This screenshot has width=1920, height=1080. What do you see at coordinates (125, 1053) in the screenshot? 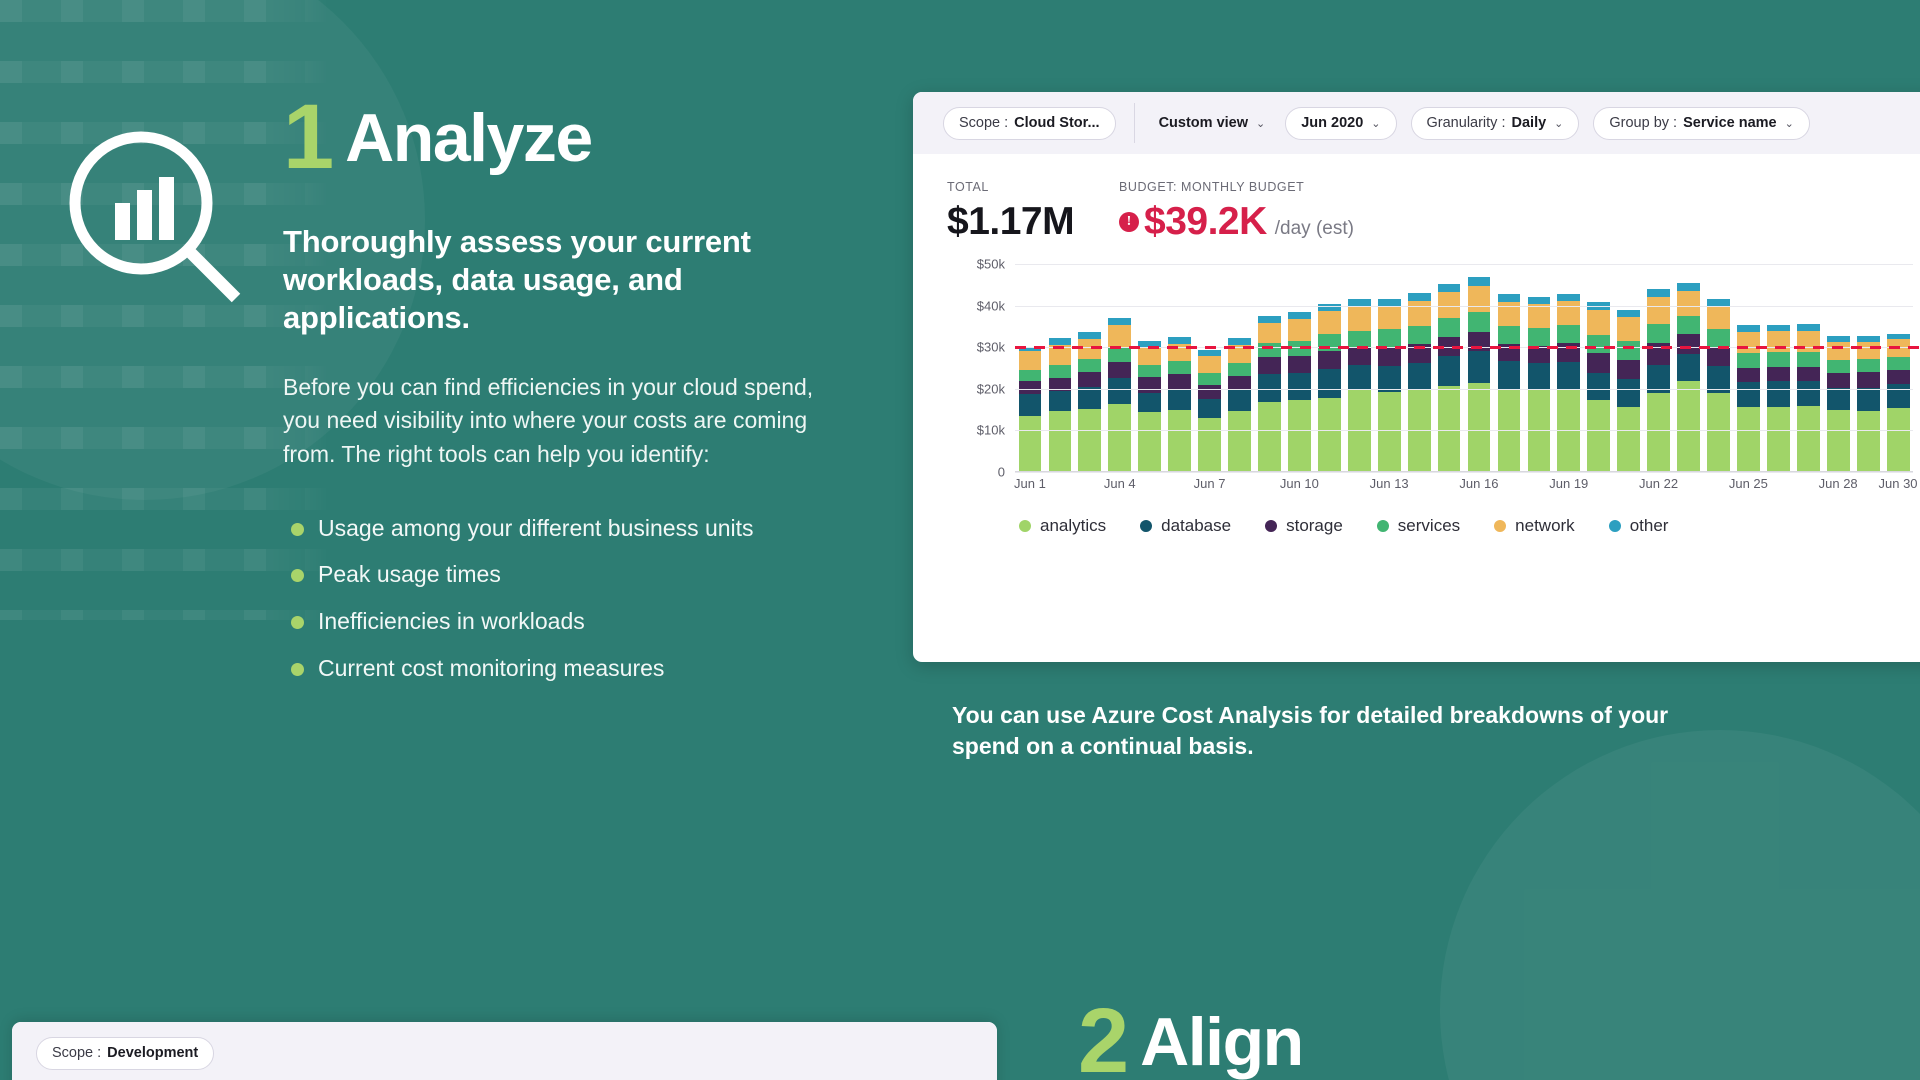
I see `scope-pill-development: Scope : Development` at bounding box center [125, 1053].